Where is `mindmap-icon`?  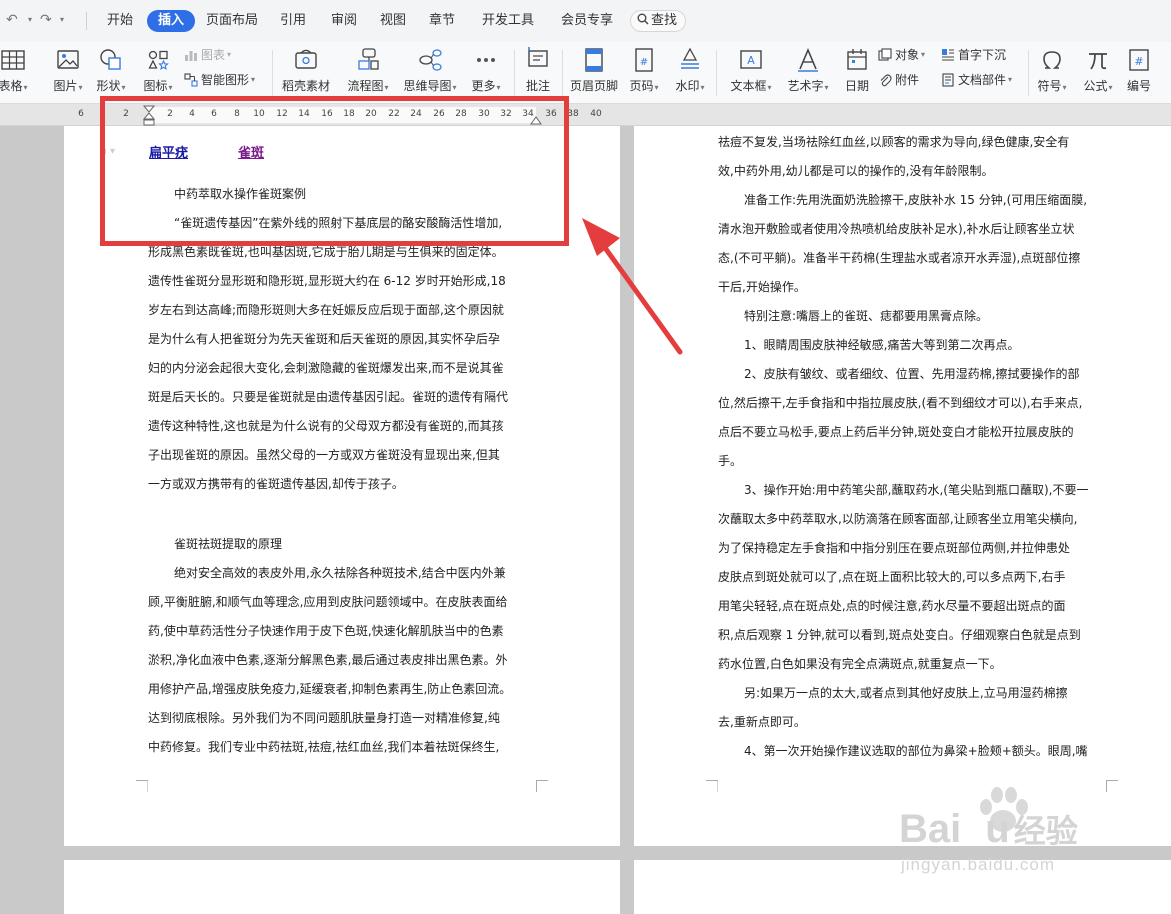 mindmap-icon is located at coordinates (430, 60).